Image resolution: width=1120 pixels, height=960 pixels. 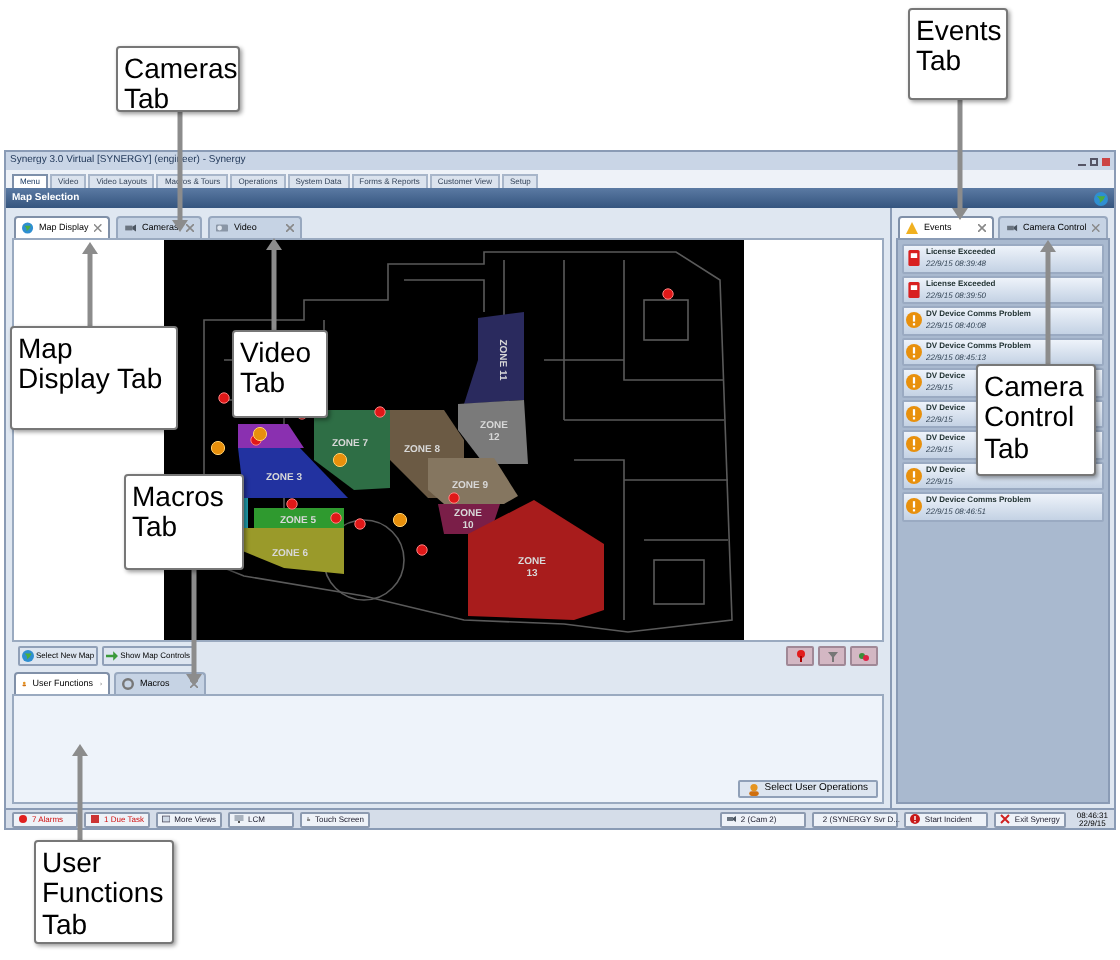 I want to click on callout-tooltip: Cameras Tab, so click(x=178, y=79).